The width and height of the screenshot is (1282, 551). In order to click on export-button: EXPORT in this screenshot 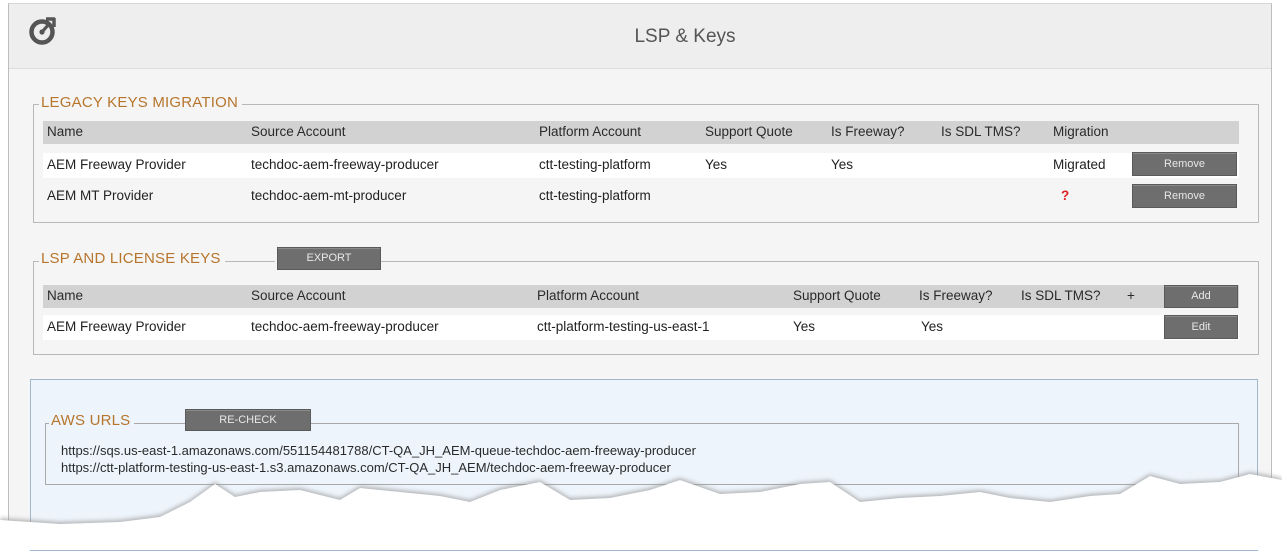, I will do `click(329, 258)`.